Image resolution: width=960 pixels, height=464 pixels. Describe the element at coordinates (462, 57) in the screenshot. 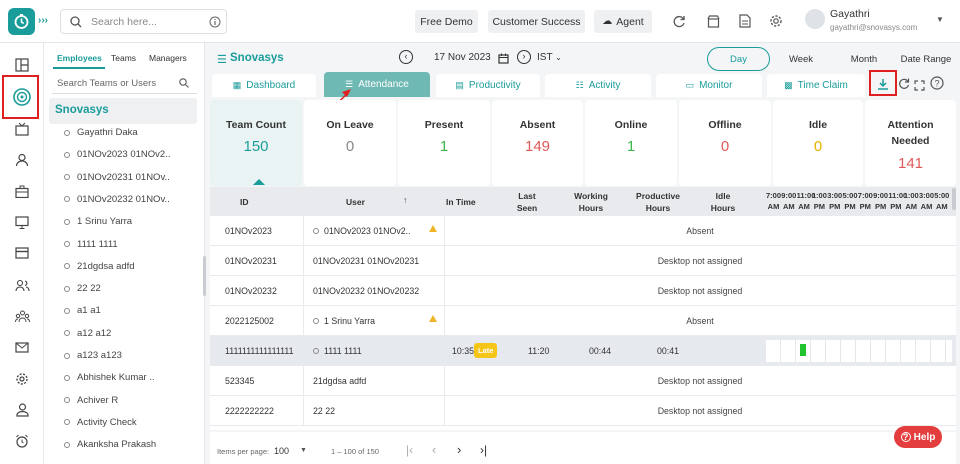

I see `date-display: 17 Nov 2023` at that location.